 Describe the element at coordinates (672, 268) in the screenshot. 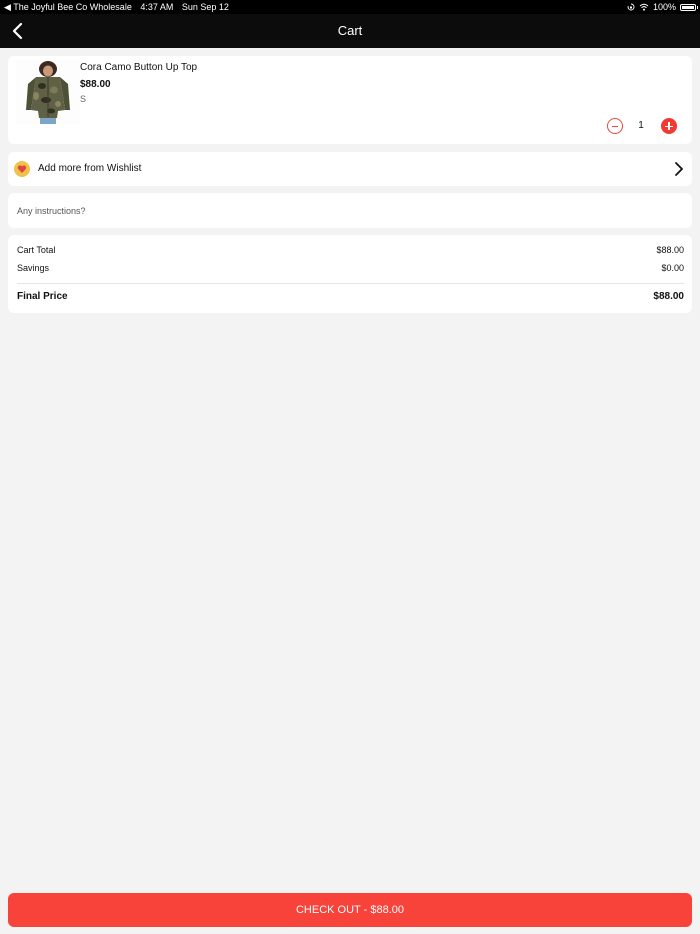

I see `savings-value: $0.00` at that location.